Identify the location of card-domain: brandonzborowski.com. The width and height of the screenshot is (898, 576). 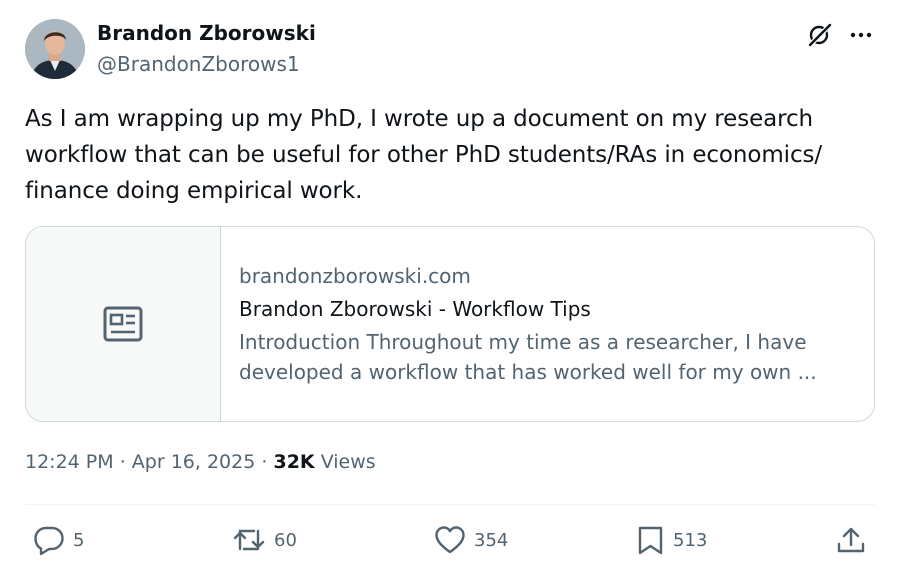
(355, 276).